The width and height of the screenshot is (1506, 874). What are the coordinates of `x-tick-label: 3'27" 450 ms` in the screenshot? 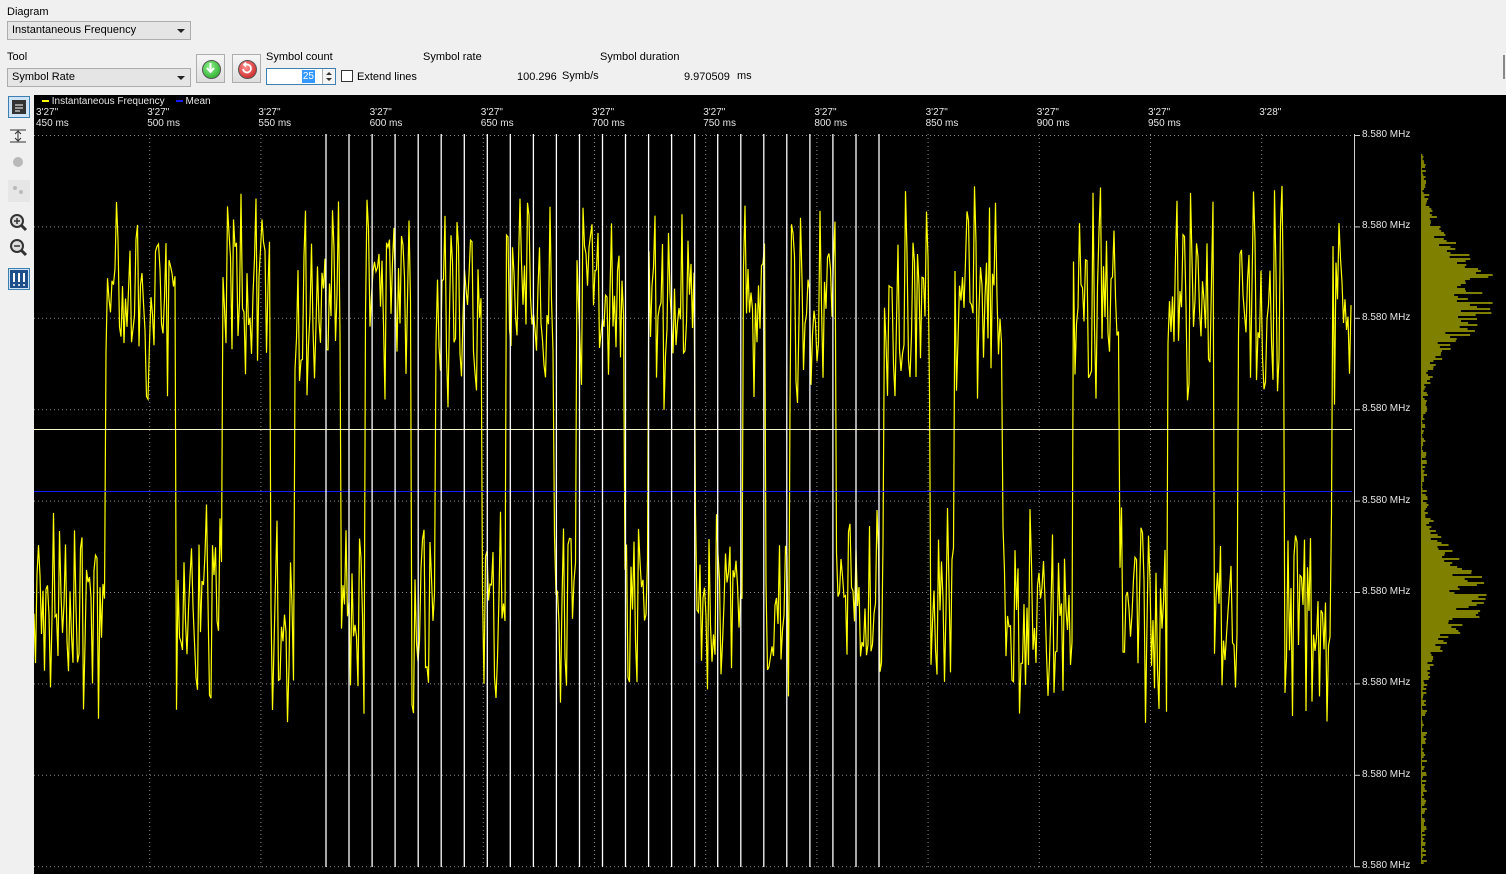 It's located at (52, 118).